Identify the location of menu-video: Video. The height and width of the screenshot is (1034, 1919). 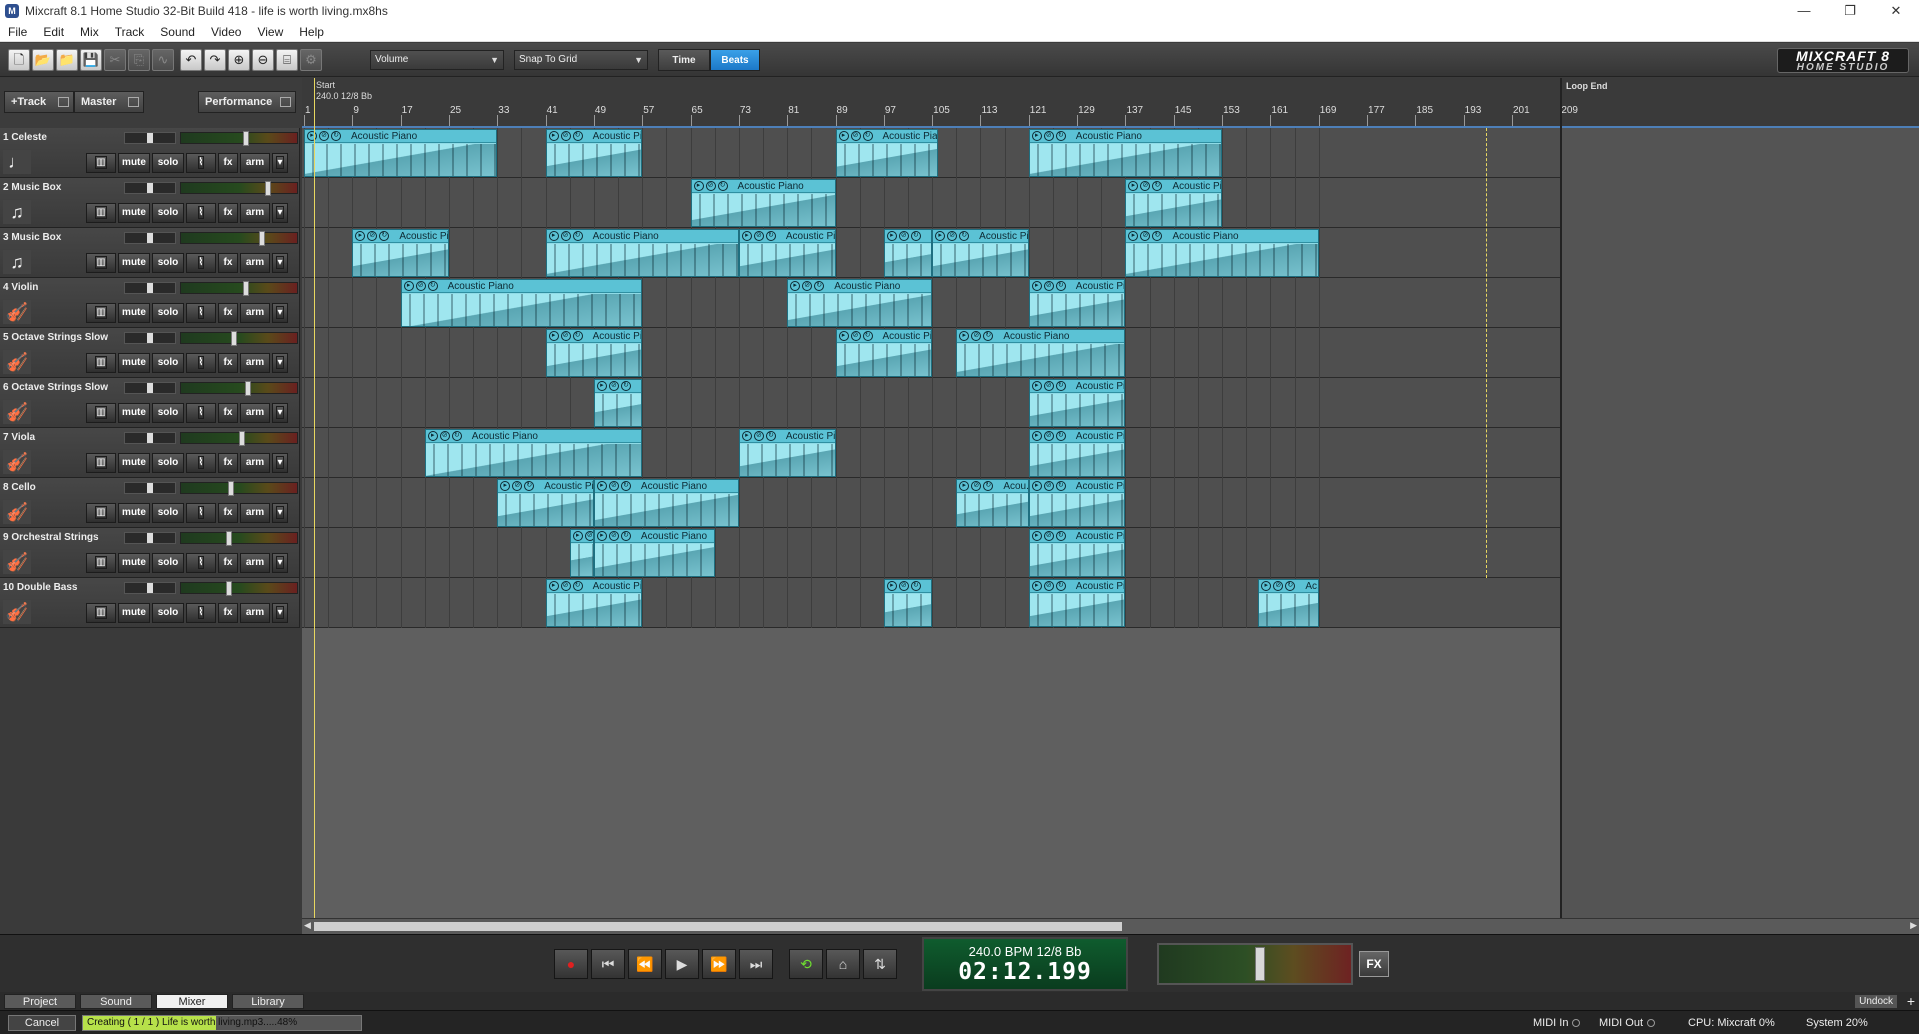
(226, 32).